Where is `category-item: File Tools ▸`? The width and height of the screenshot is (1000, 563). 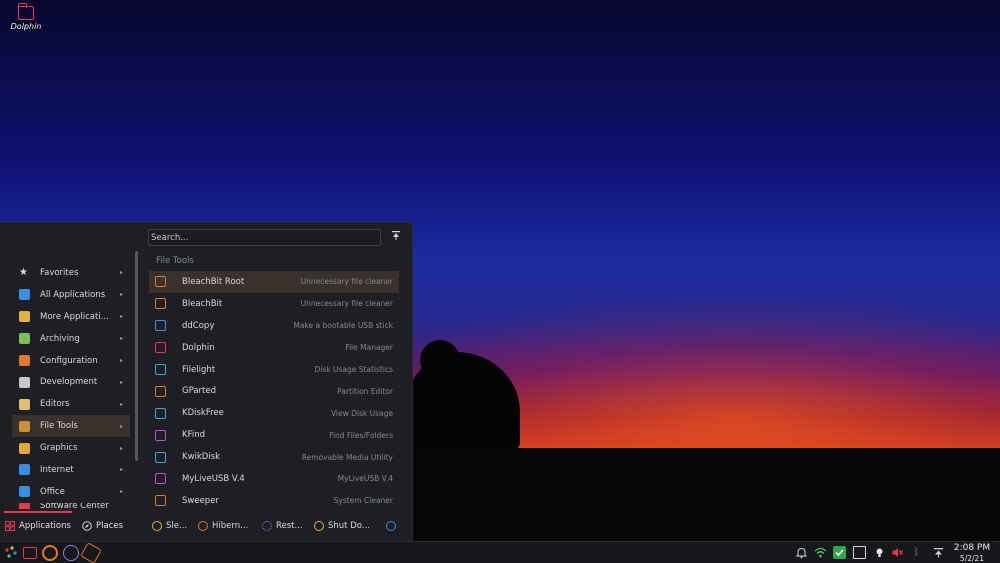
category-item: File Tools ▸ is located at coordinates (71, 426).